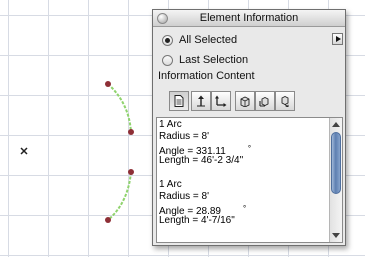 The width and height of the screenshot is (365, 257). I want to click on corner-arrows-icon, so click(221, 101).